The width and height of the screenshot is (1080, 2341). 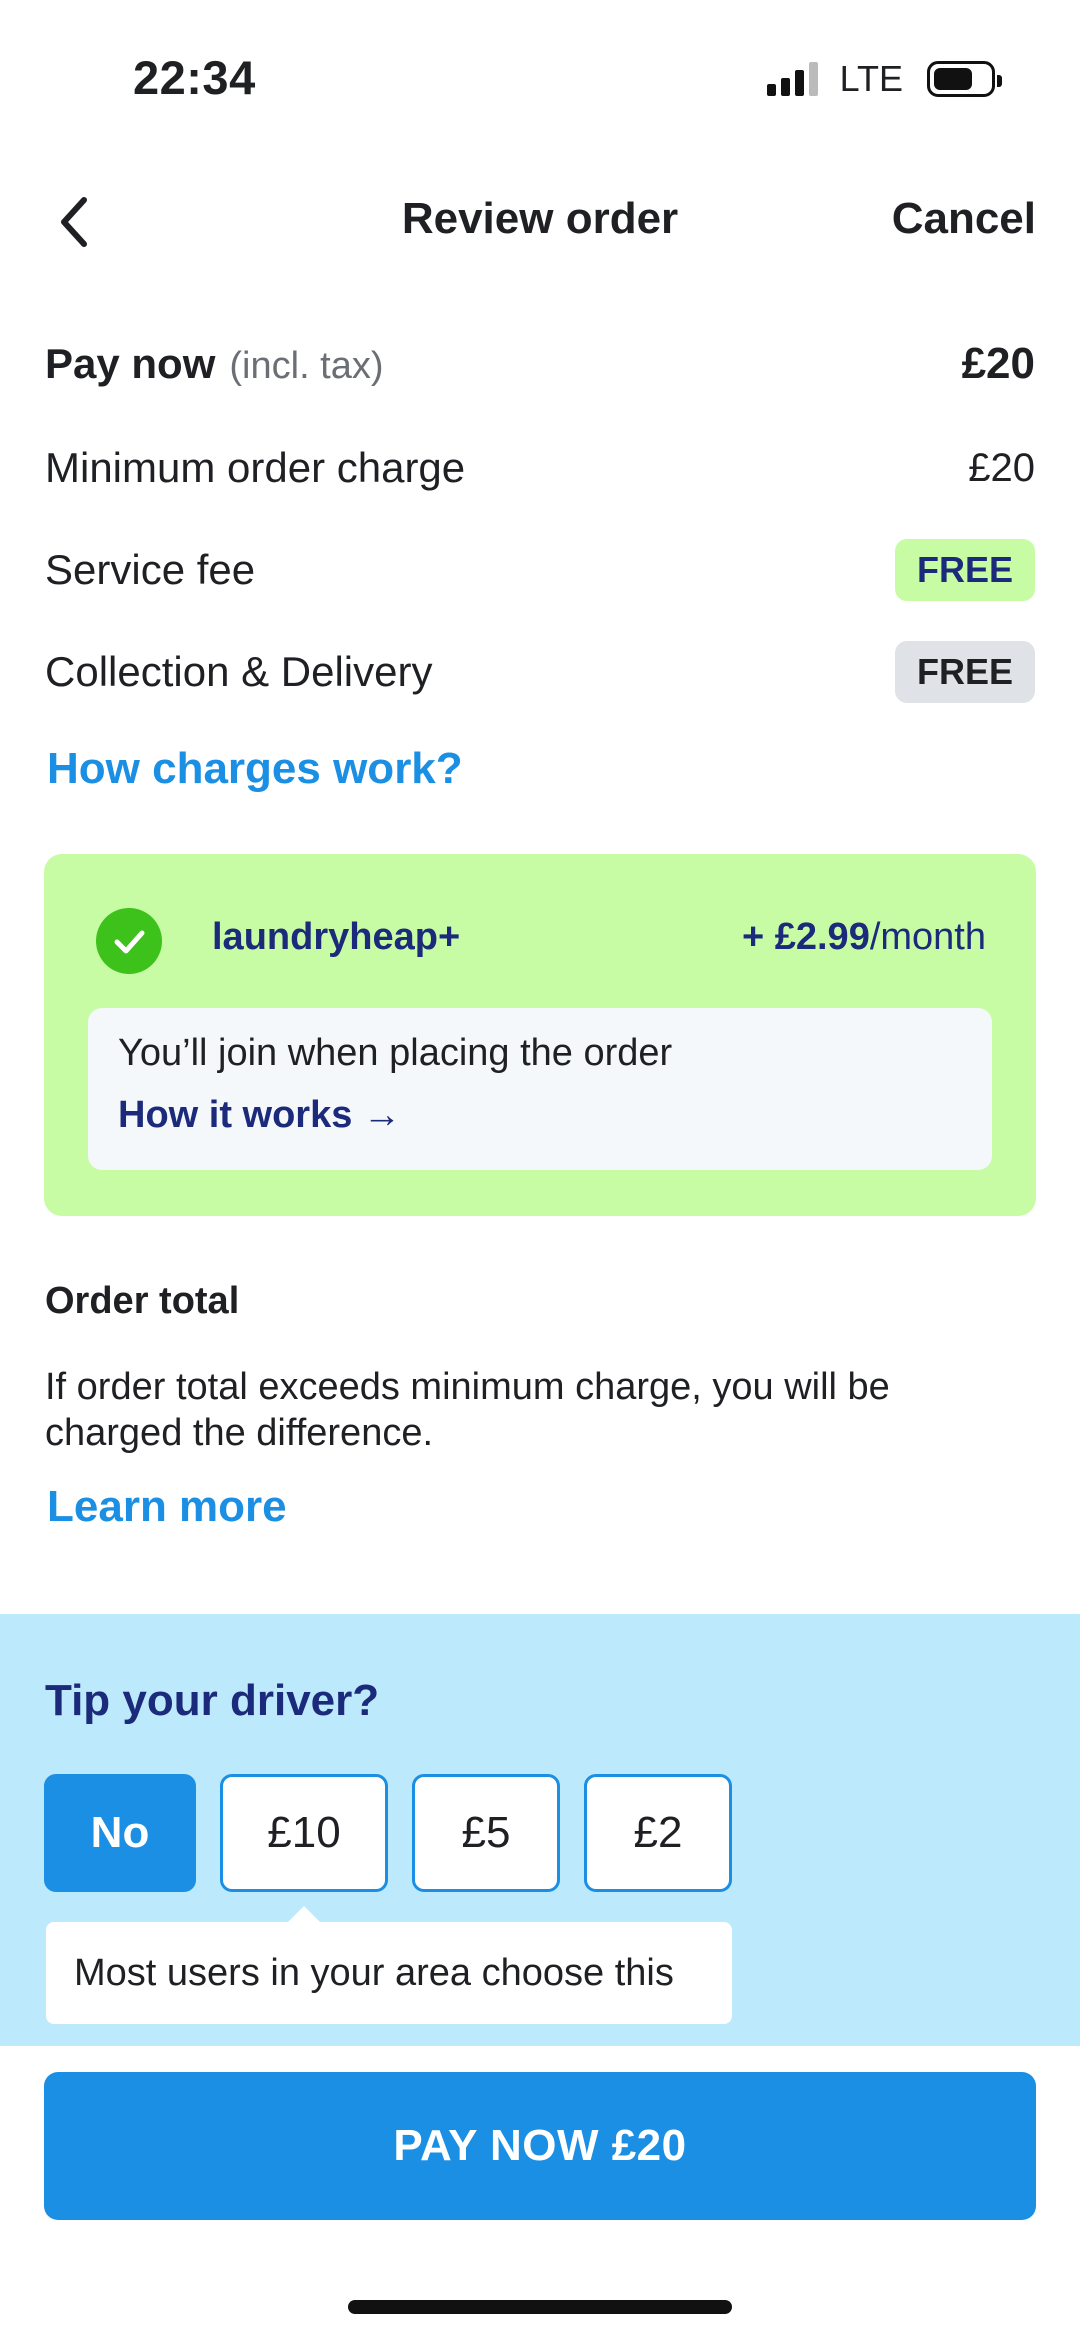 I want to click on charge-label: Service fee, so click(x=150, y=569).